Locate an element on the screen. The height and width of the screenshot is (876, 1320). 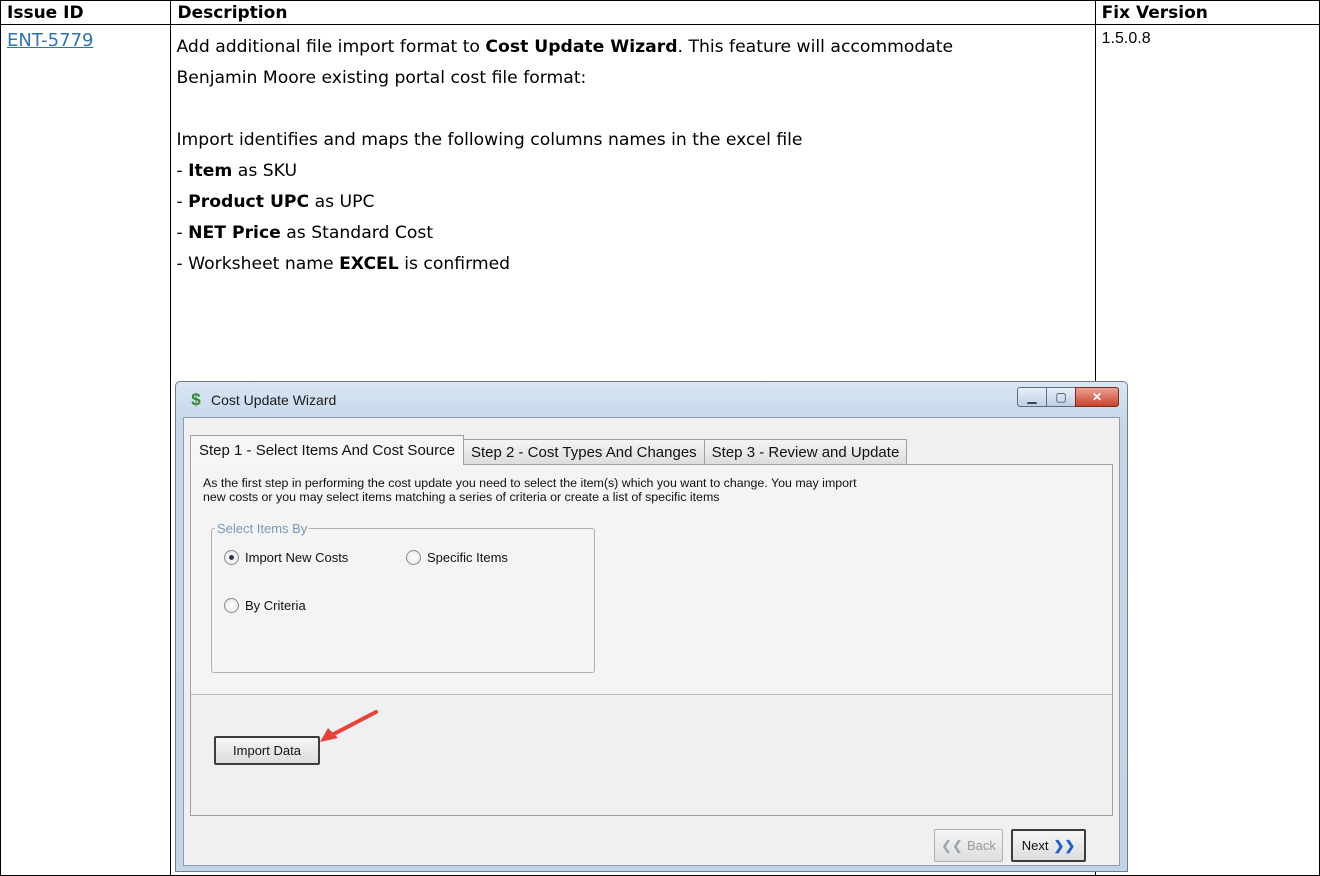
tab-step-2: Step 2 - Cost Types And Changes is located at coordinates (583, 452).